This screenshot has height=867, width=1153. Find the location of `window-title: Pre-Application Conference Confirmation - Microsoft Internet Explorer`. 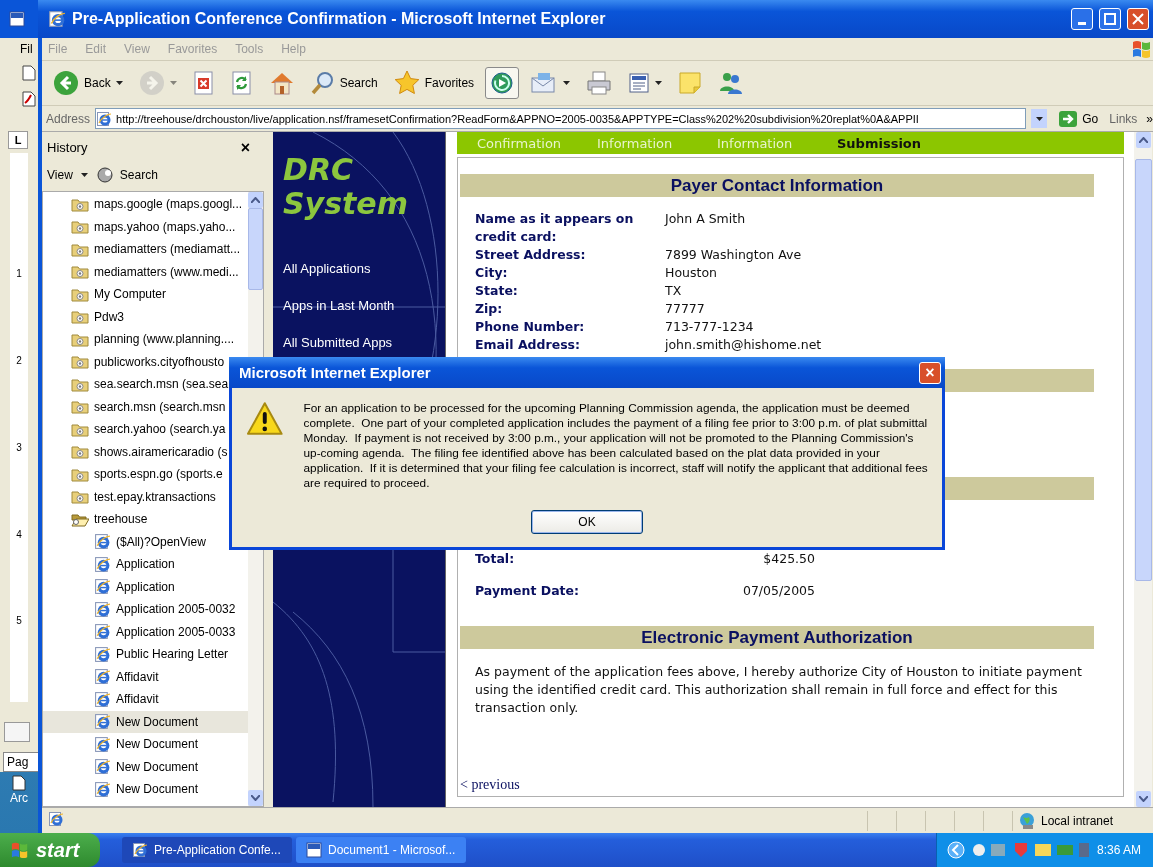

window-title: Pre-Application Conference Confirmation - Microsoft Internet Explorer is located at coordinates (339, 19).